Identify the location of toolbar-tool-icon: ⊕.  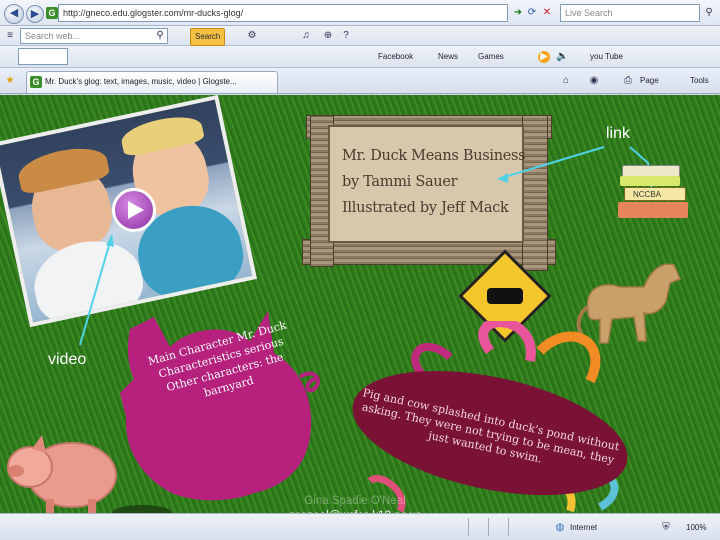
(328, 36).